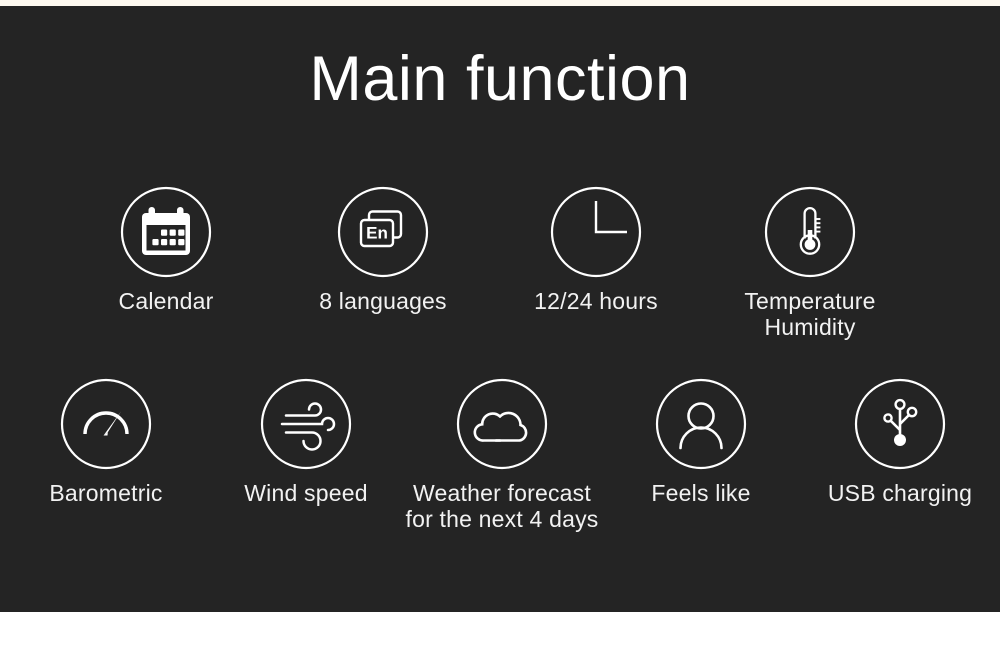 The image size is (1000, 658). What do you see at coordinates (900, 493) in the screenshot?
I see `feature-label: USB charging` at bounding box center [900, 493].